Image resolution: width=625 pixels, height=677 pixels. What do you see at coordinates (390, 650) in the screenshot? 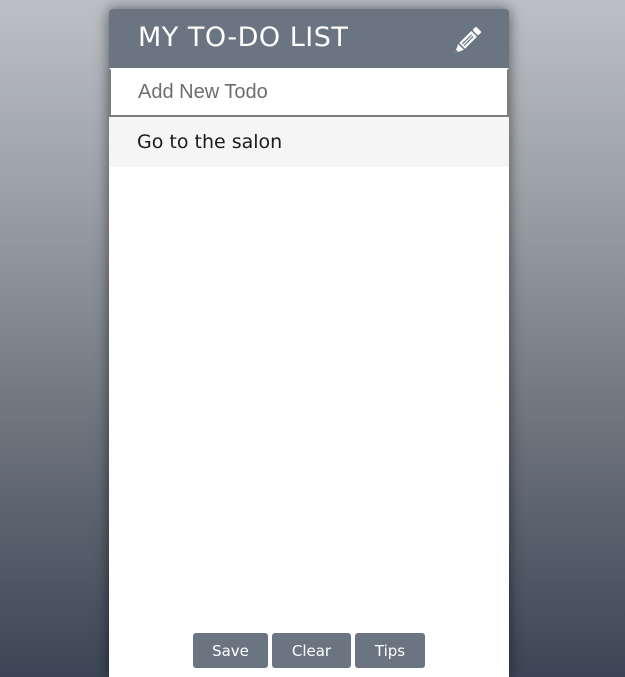
I see `tips-button: Tips` at bounding box center [390, 650].